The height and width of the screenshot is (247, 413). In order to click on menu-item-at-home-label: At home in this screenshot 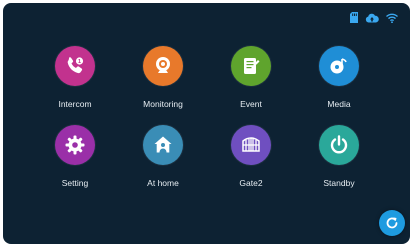, I will do `click(163, 183)`.